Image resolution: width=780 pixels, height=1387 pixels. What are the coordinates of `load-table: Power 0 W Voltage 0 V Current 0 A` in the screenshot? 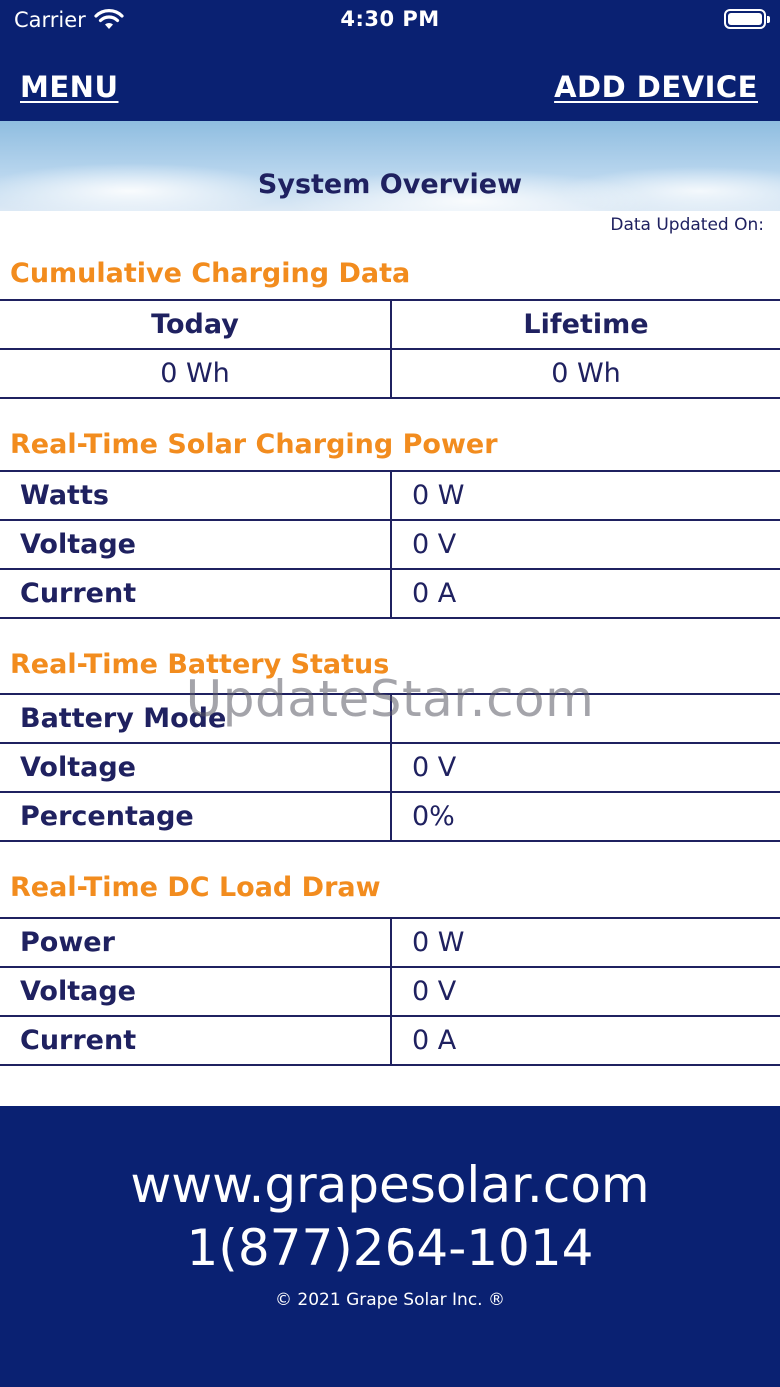 It's located at (390, 991).